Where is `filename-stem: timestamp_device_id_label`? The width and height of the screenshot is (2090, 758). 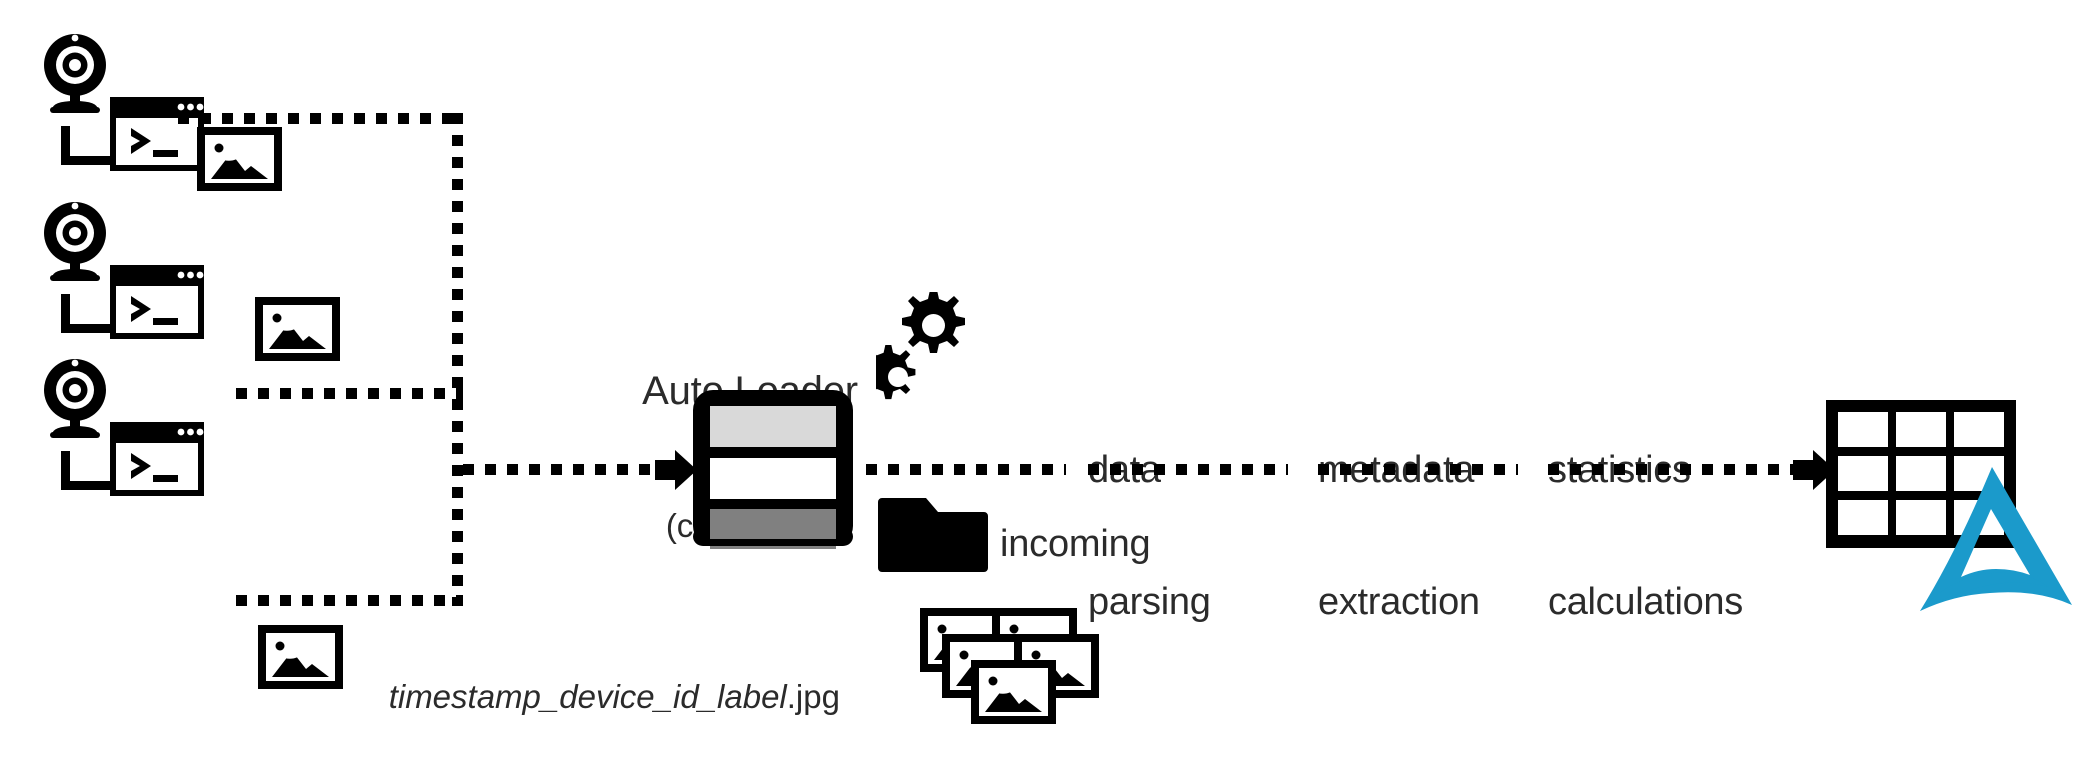 filename-stem: timestamp_device_id_label is located at coordinates (587, 697).